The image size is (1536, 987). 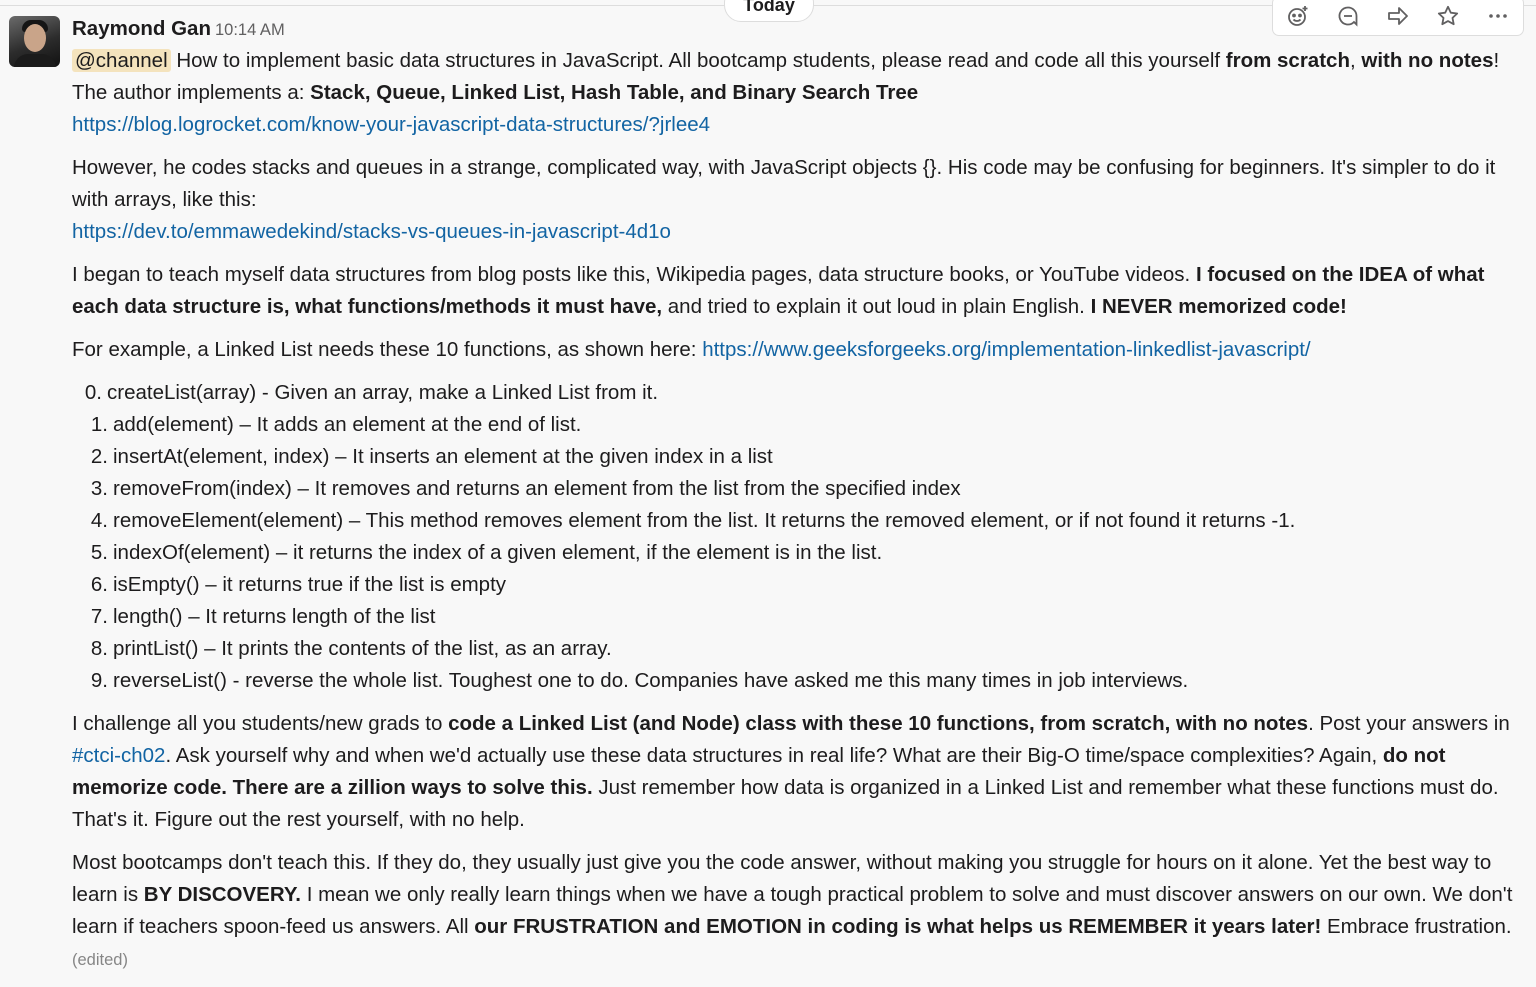 I want to click on edited-label: (edited), so click(x=100, y=960).